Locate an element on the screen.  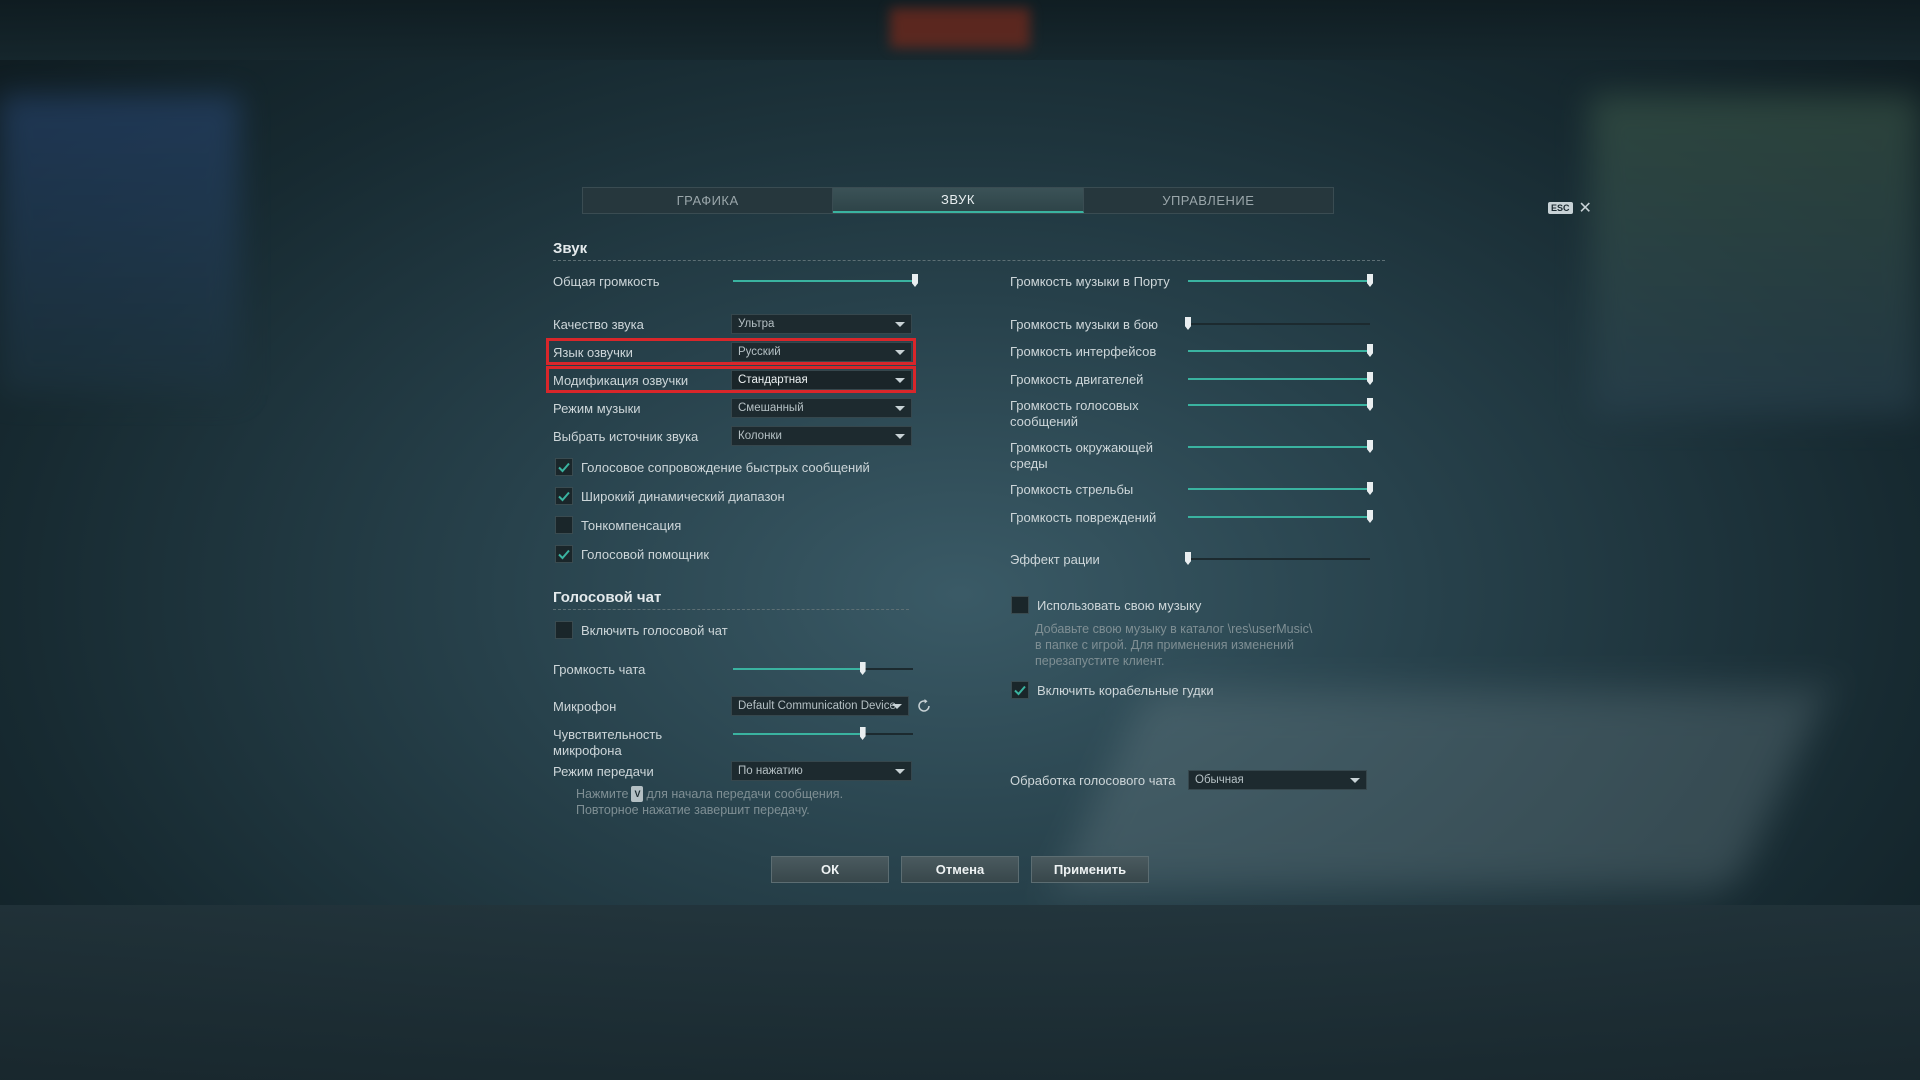
transmit-mode-select: По нажатию is located at coordinates (821, 771).